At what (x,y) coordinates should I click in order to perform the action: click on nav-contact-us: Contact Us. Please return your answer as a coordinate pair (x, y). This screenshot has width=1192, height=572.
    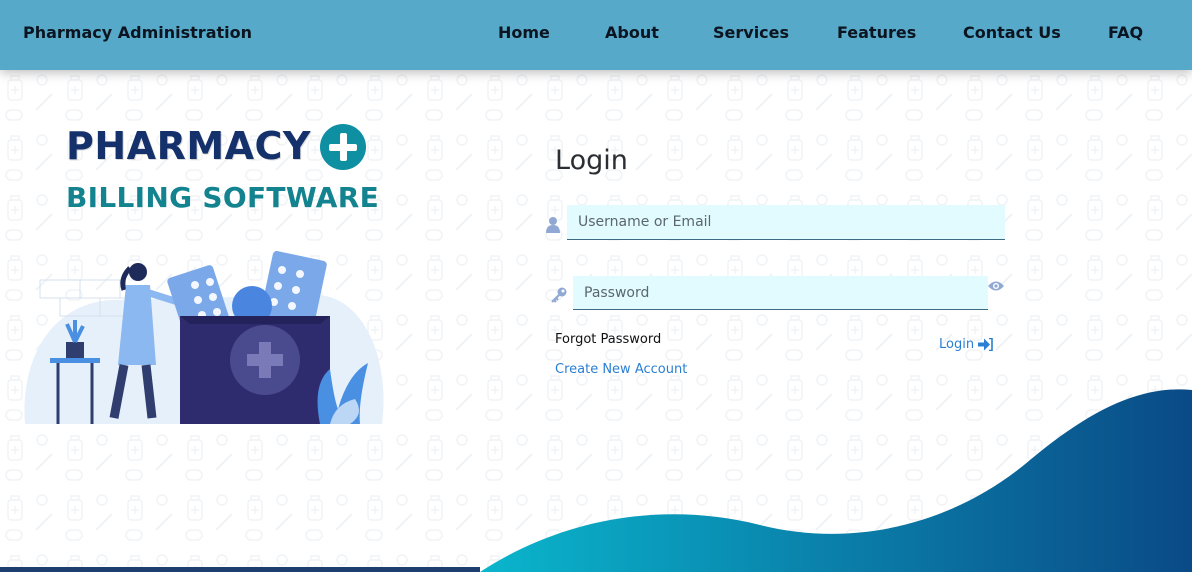
    Looking at the image, I should click on (1012, 32).